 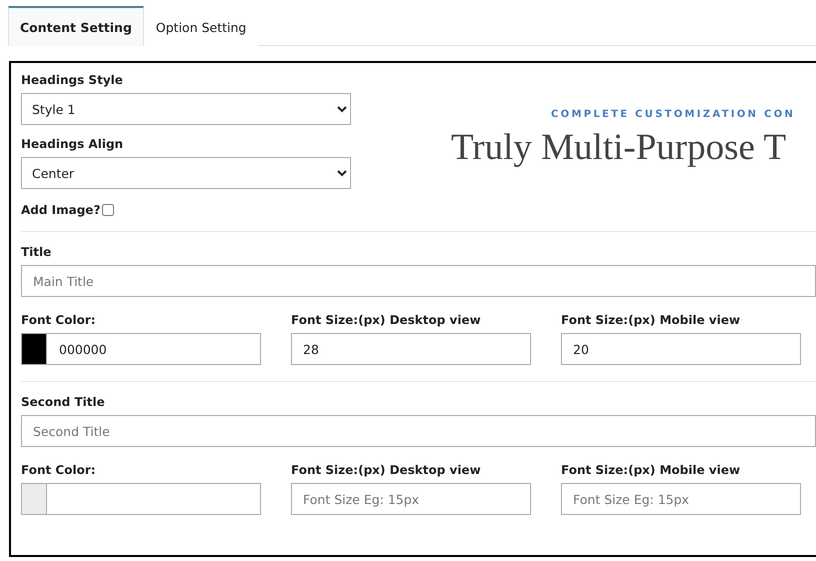 What do you see at coordinates (681, 349) in the screenshot?
I see `input-field: 20` at bounding box center [681, 349].